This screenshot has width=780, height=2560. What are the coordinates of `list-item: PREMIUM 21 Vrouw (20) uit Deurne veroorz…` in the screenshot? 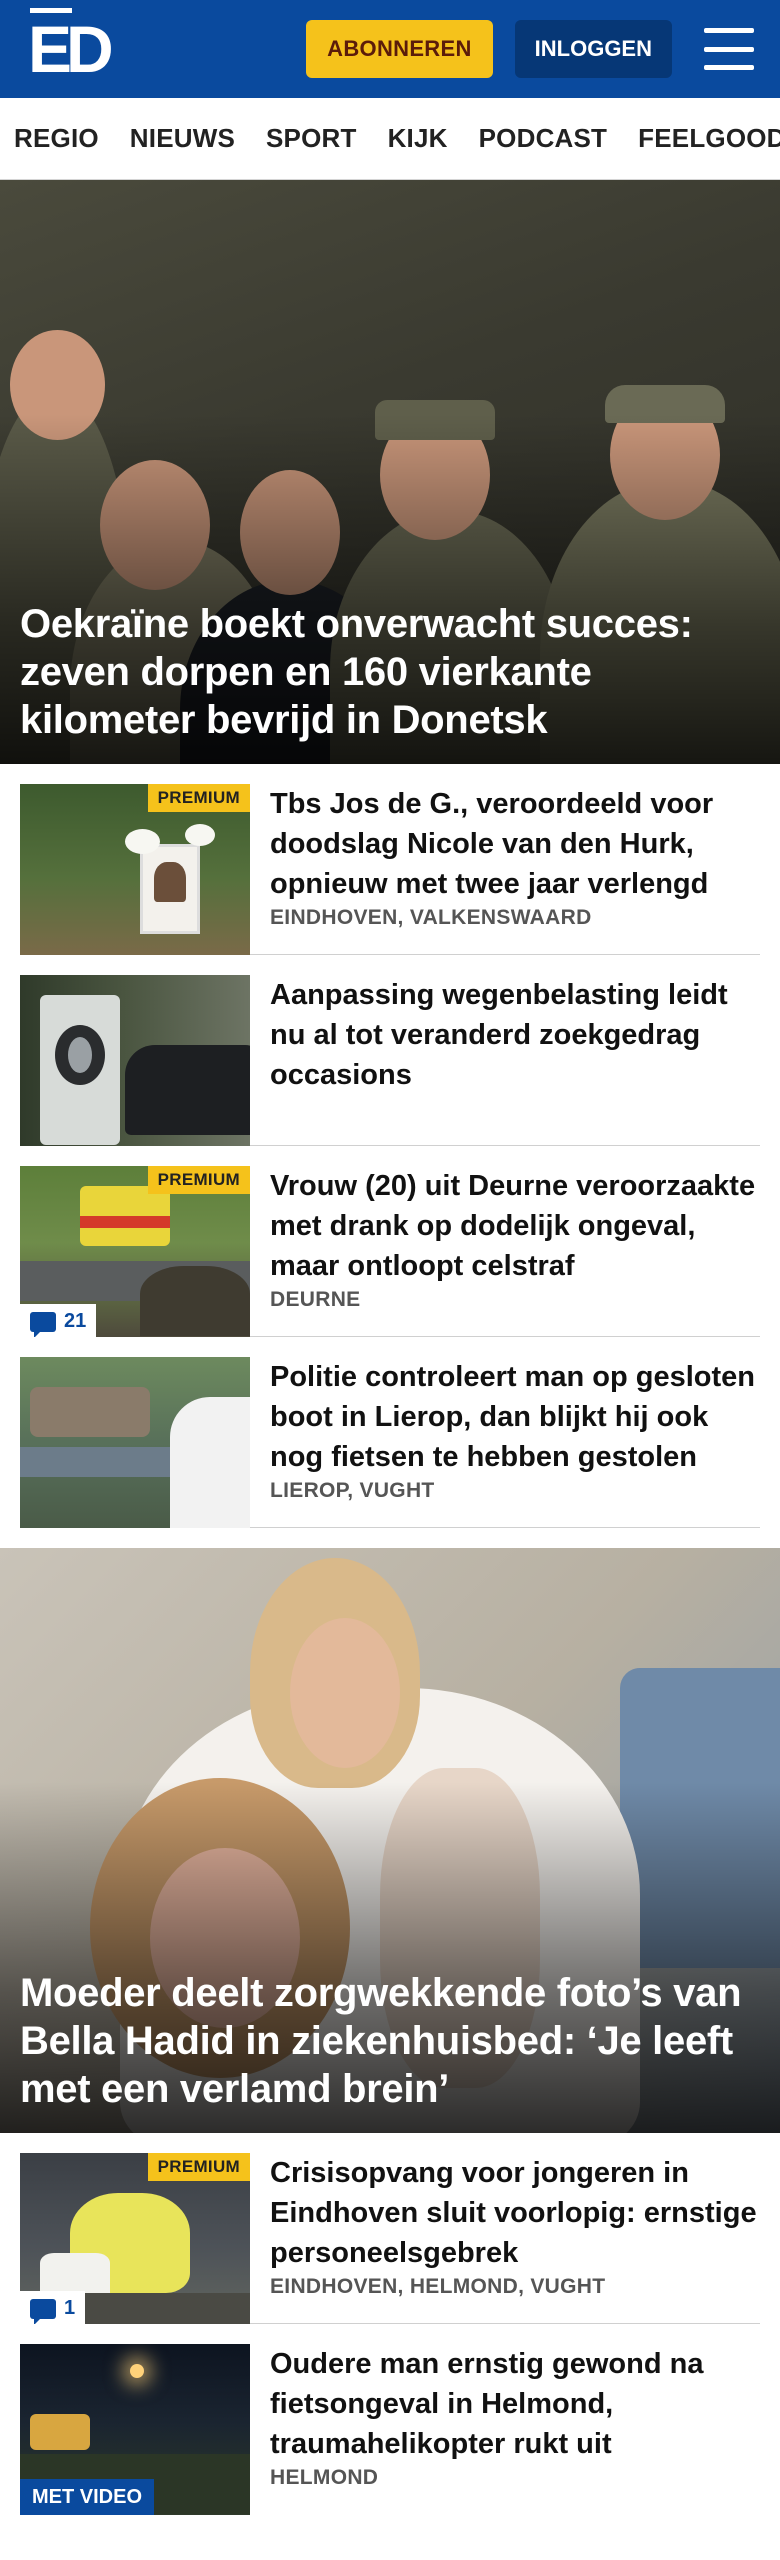 It's located at (390, 1241).